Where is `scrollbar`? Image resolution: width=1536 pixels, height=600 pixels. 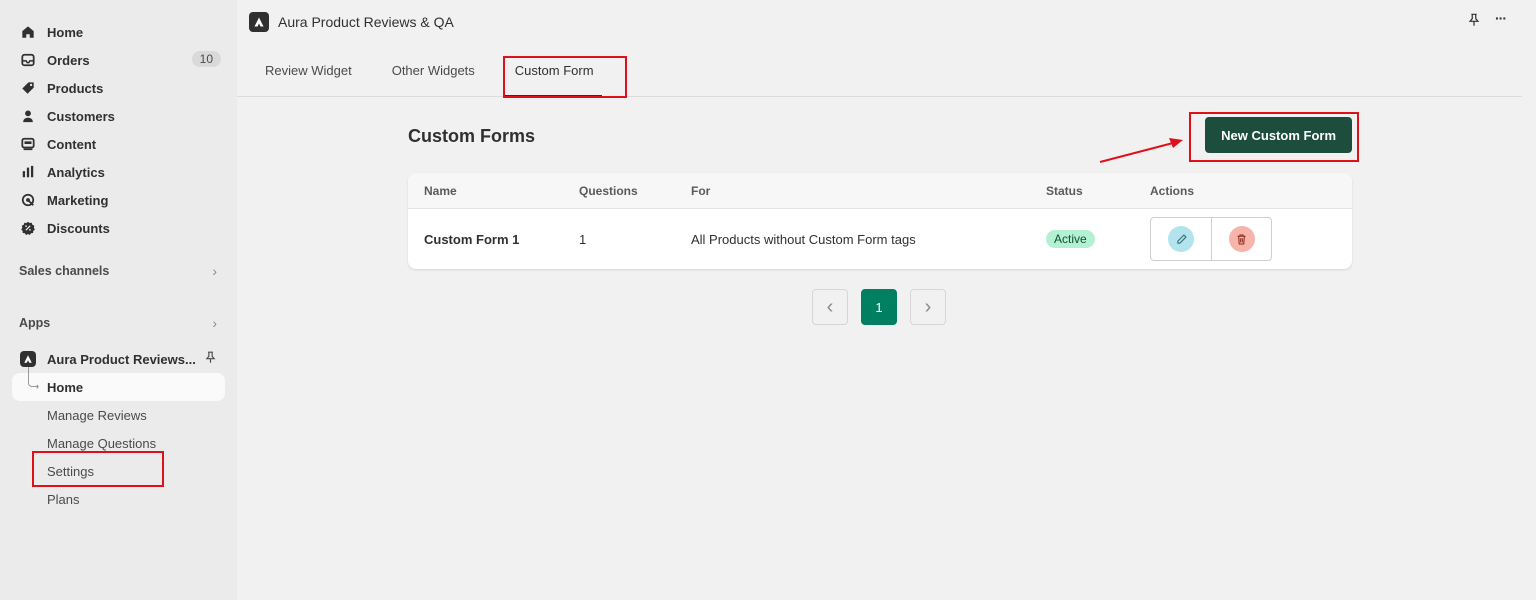
scrollbar is located at coordinates (1529, 300).